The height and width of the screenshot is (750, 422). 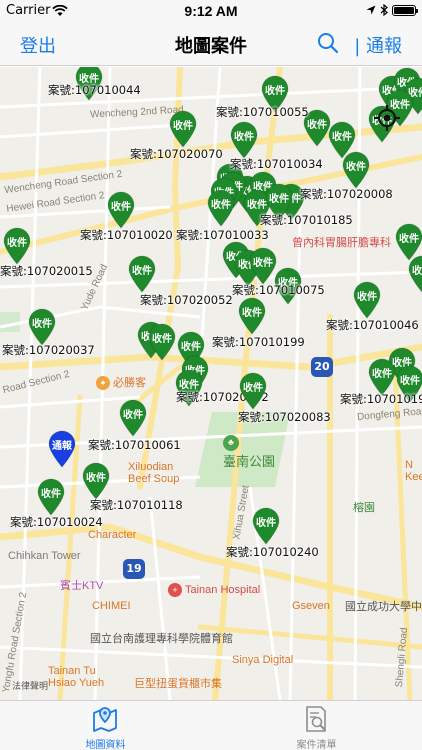 I want to click on case-number-label: 案號:107020037, so click(x=48, y=350).